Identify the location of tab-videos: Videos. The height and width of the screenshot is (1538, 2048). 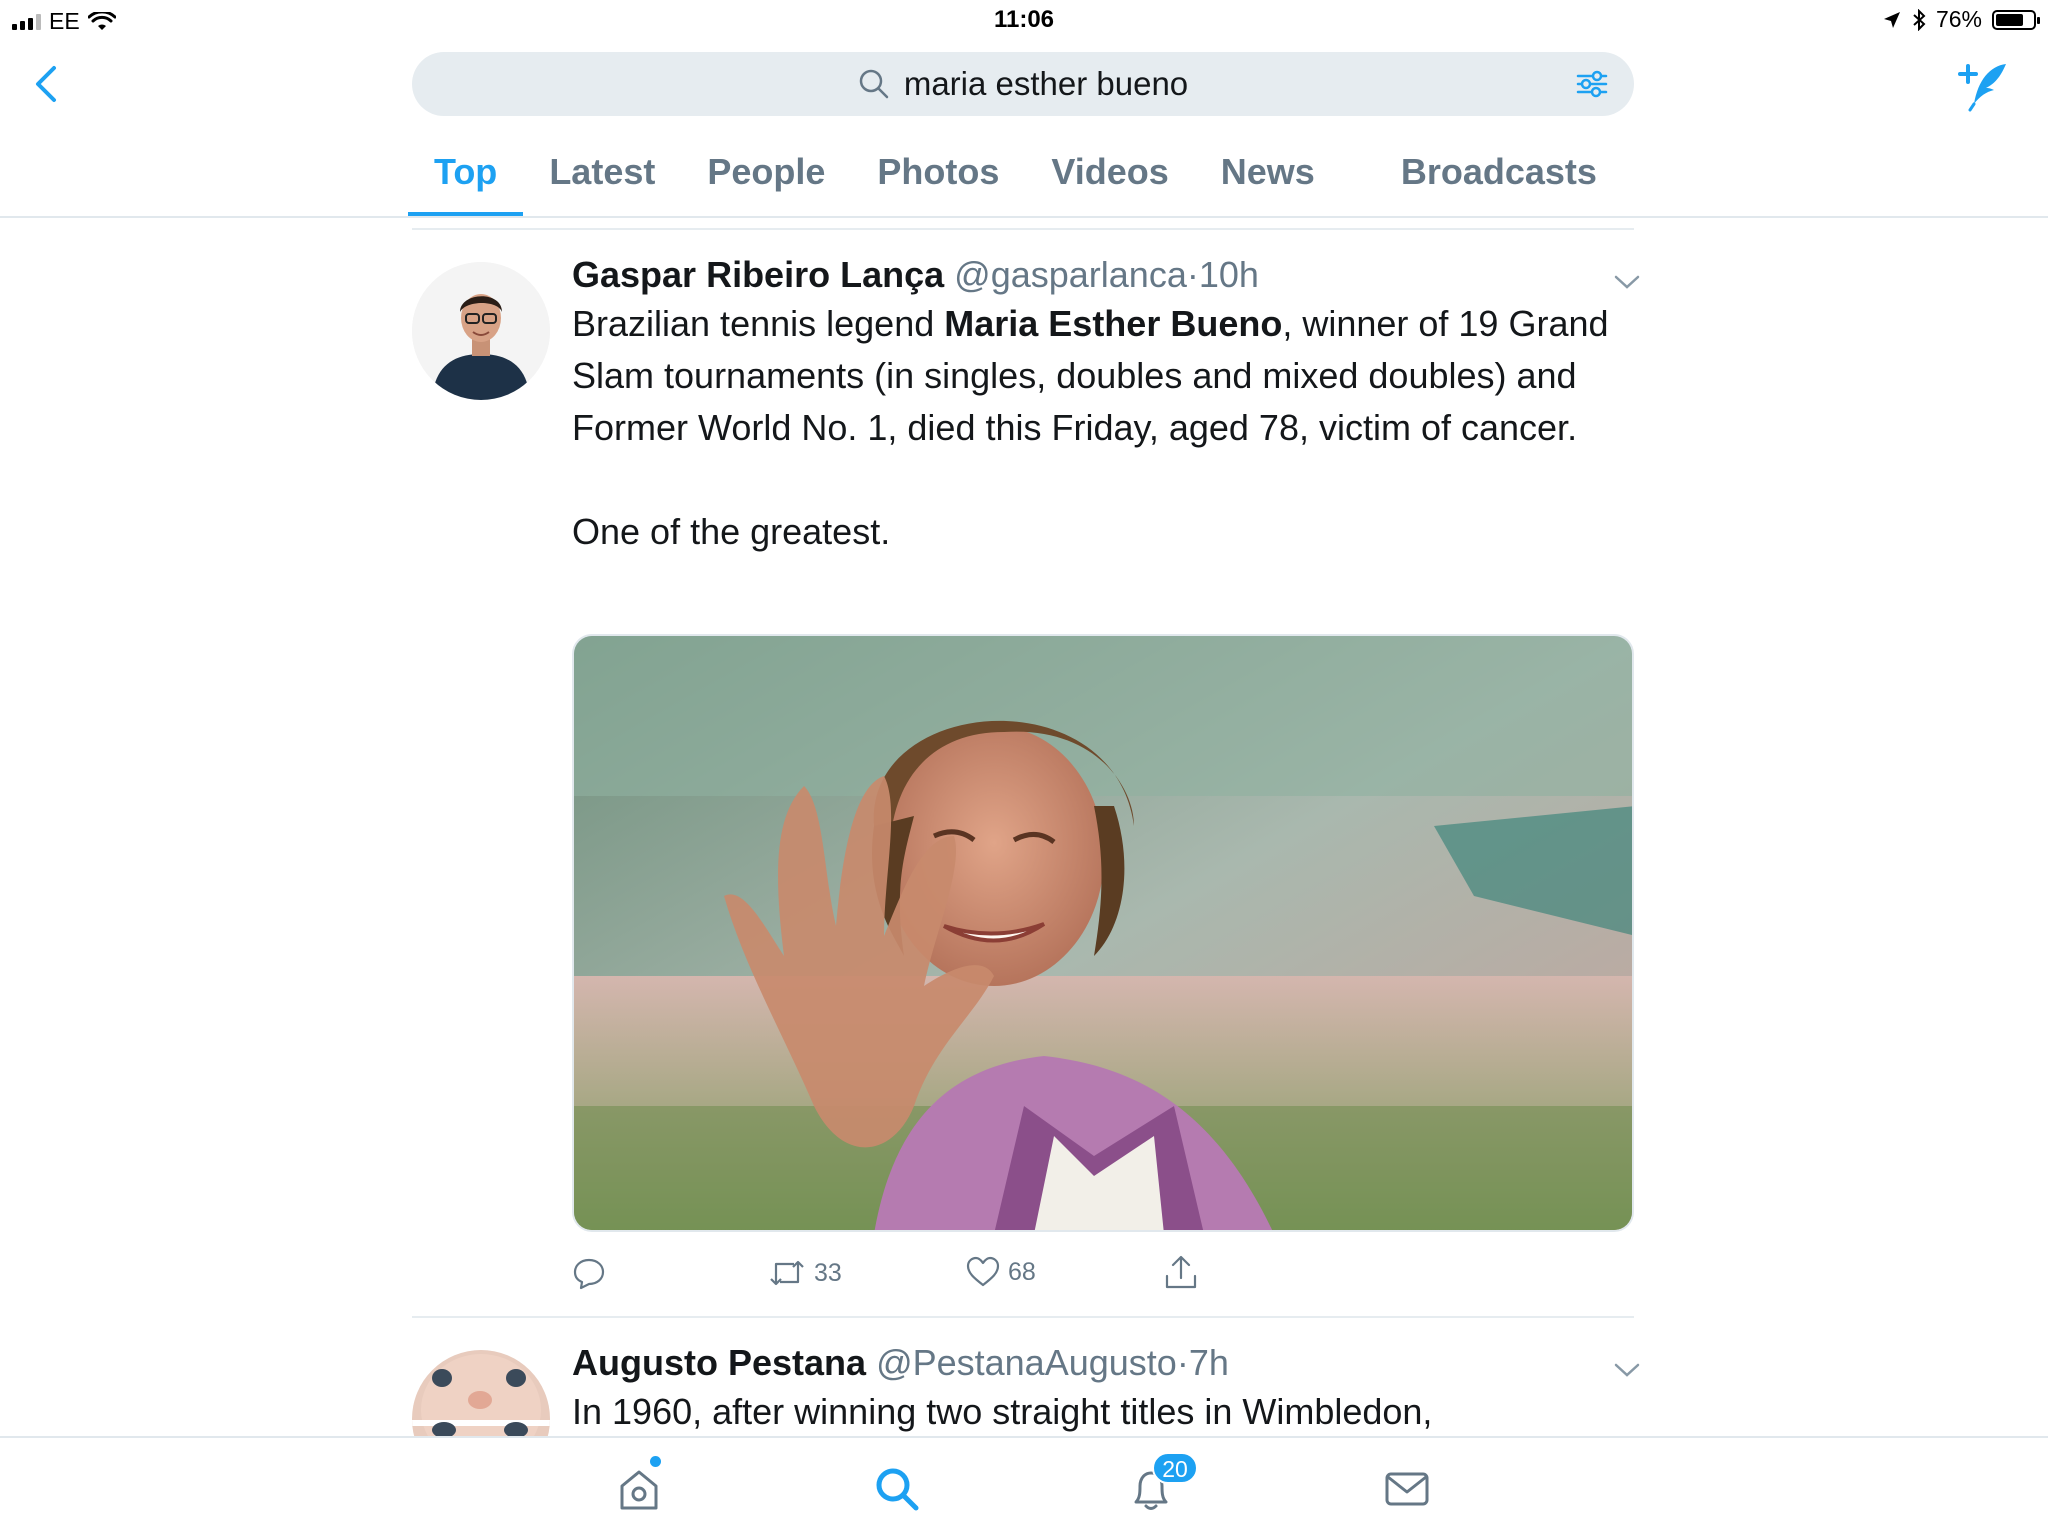
(1109, 178).